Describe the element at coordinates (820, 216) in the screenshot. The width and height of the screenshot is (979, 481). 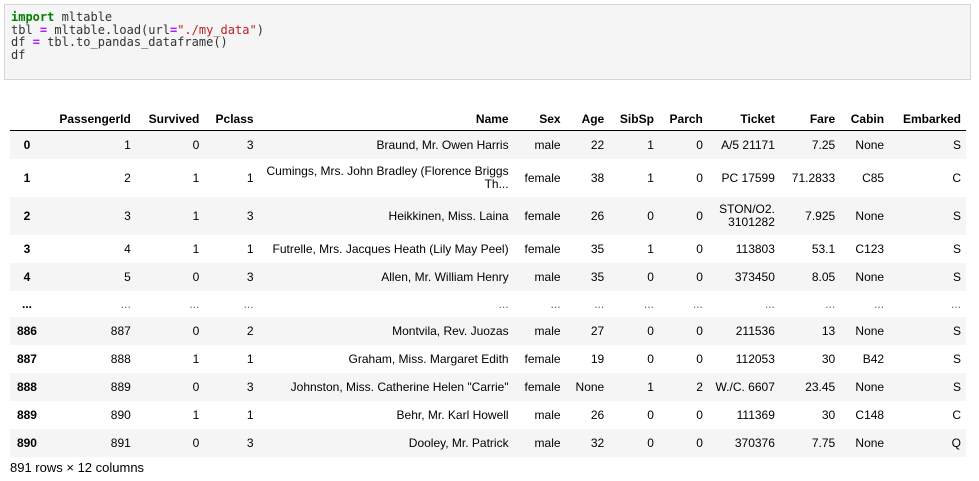
I see `table-cell: 7.925` at that location.